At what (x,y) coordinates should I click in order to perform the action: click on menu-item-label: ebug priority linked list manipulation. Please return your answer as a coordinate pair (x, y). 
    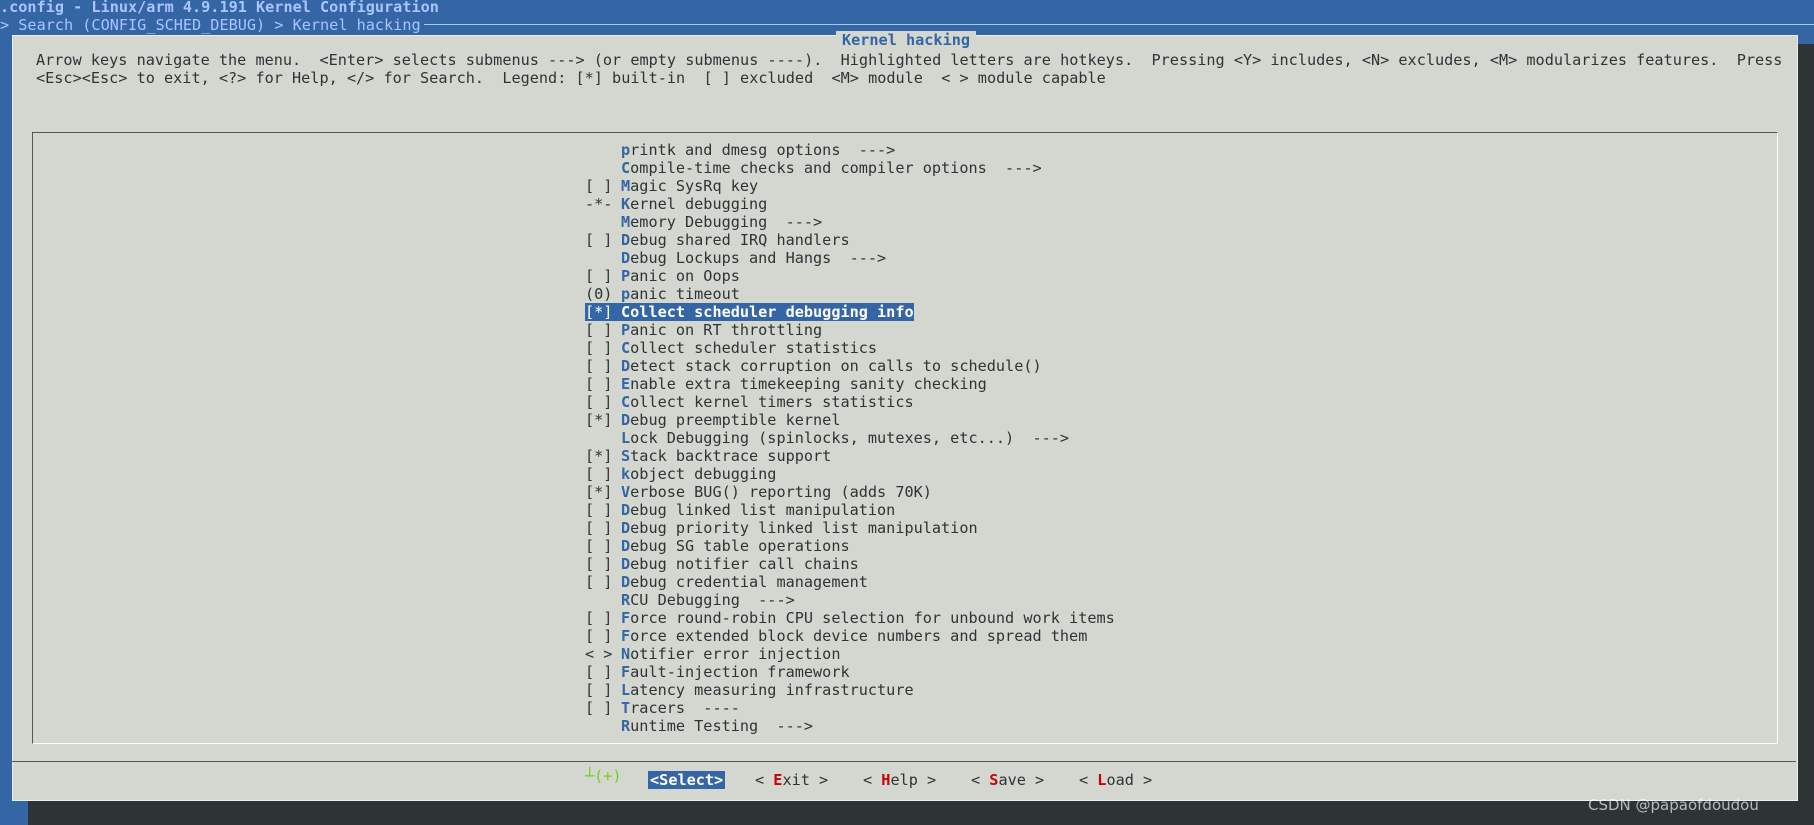
    Looking at the image, I should click on (804, 528).